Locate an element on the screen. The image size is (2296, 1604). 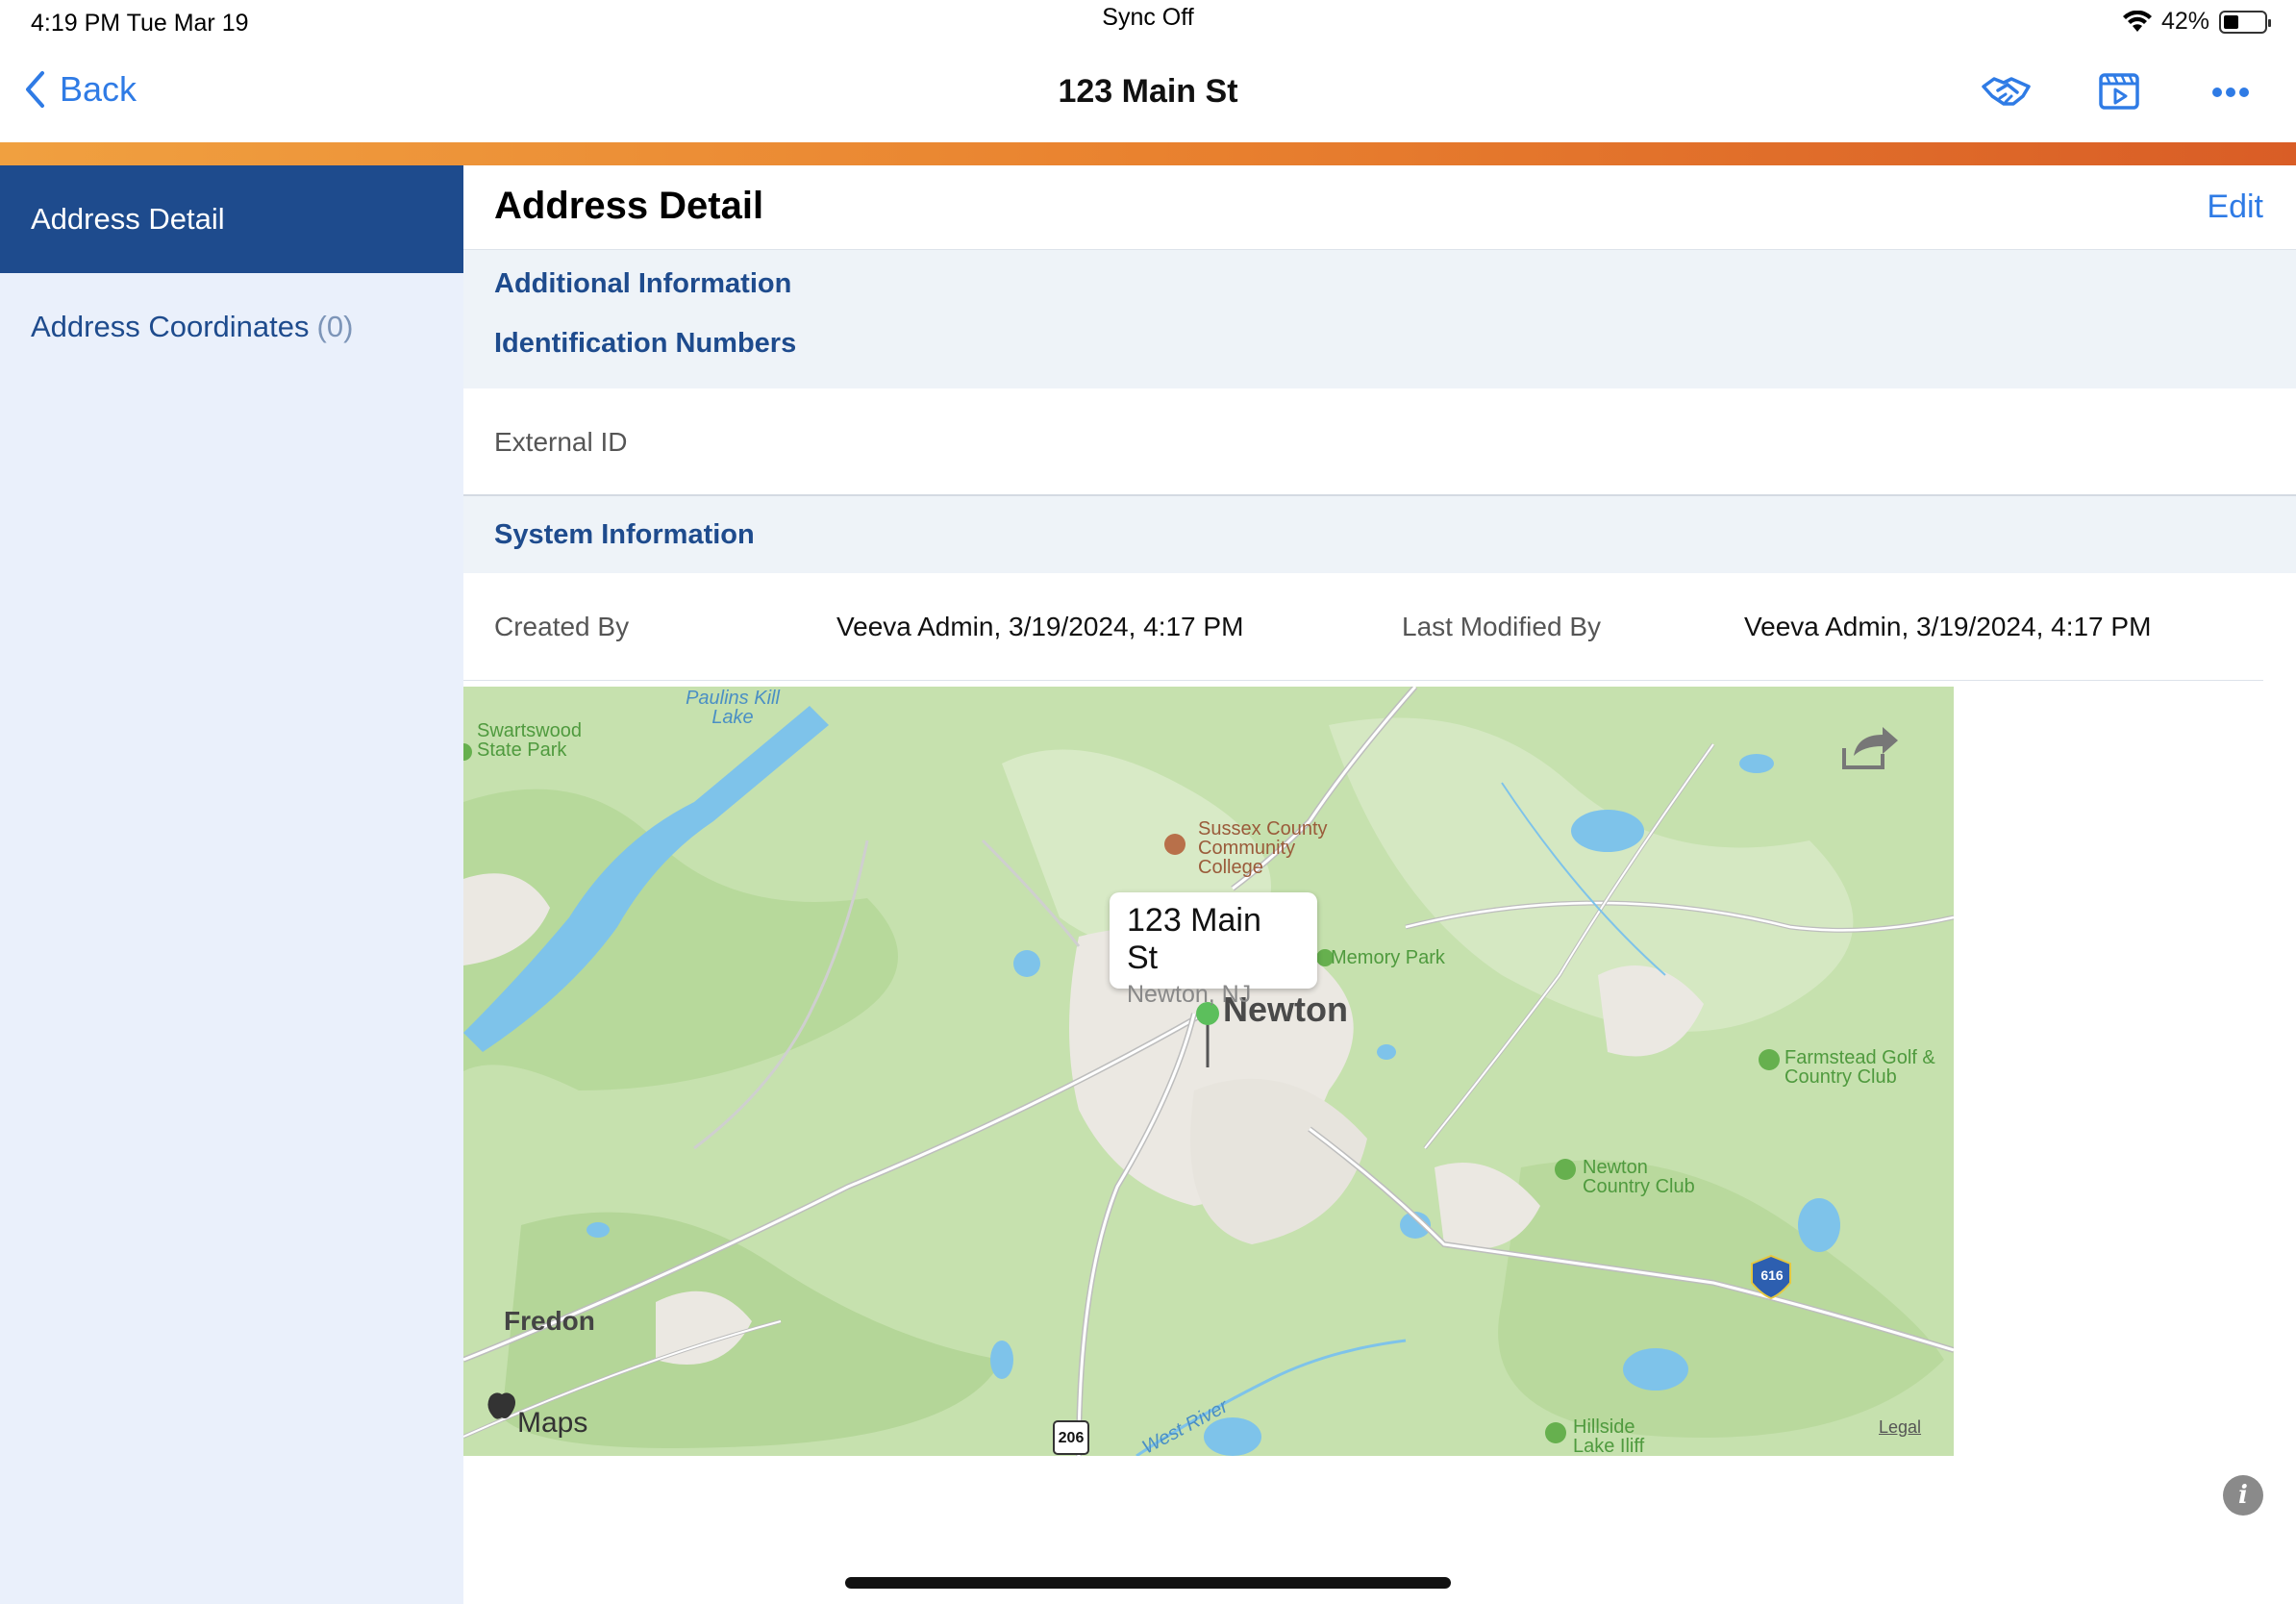
sidebar-item-label: Address Detail is located at coordinates (128, 219).